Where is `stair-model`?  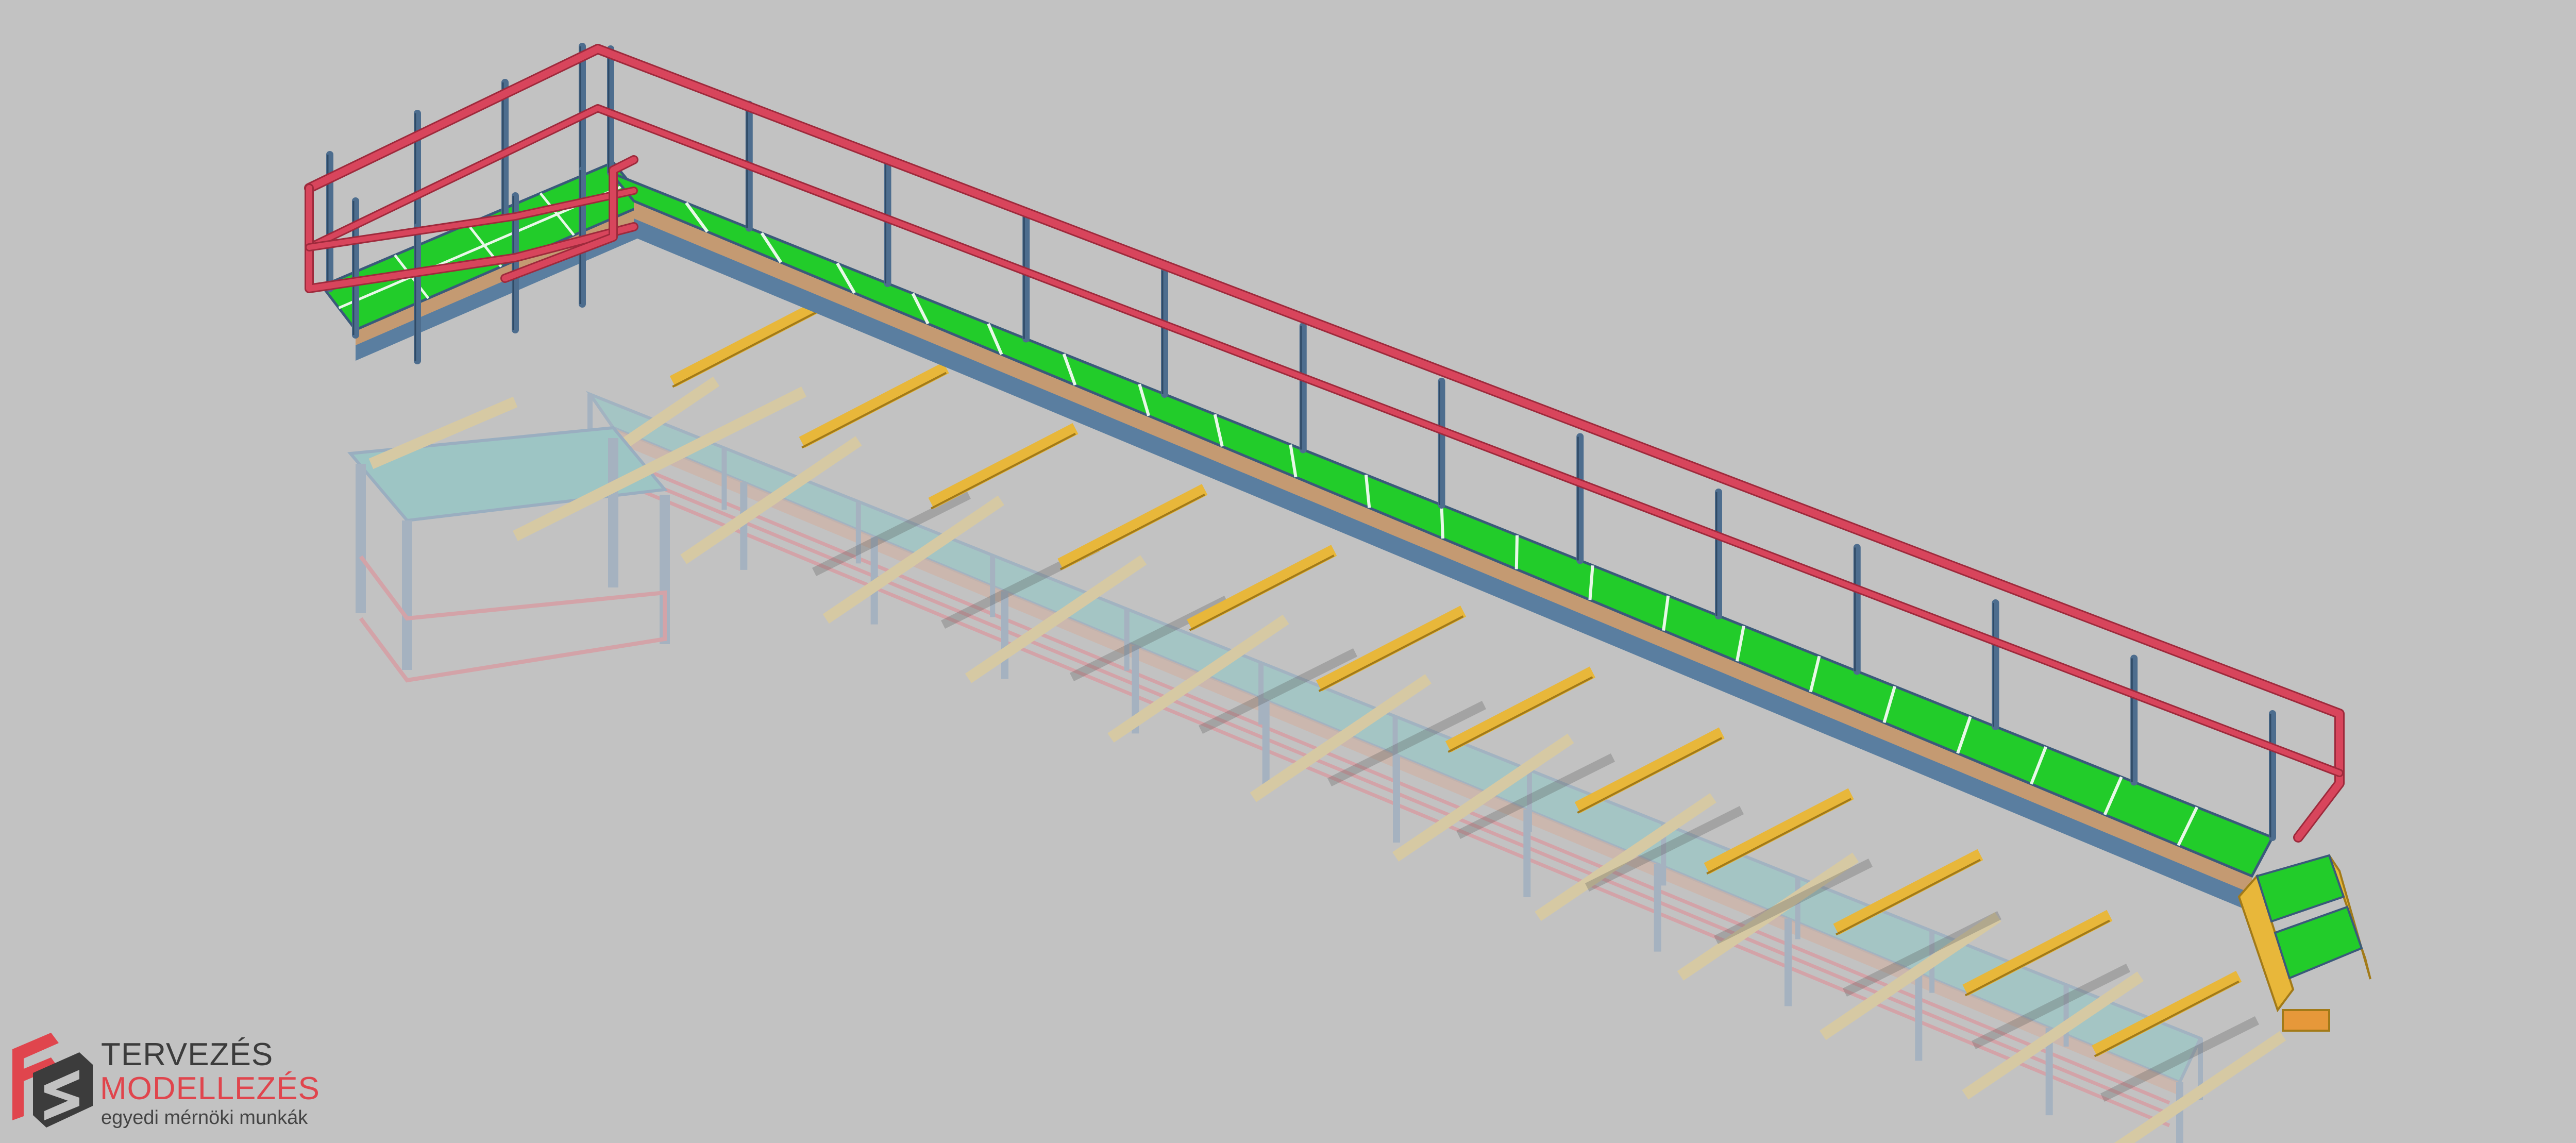 stair-model is located at coordinates (2304, 943).